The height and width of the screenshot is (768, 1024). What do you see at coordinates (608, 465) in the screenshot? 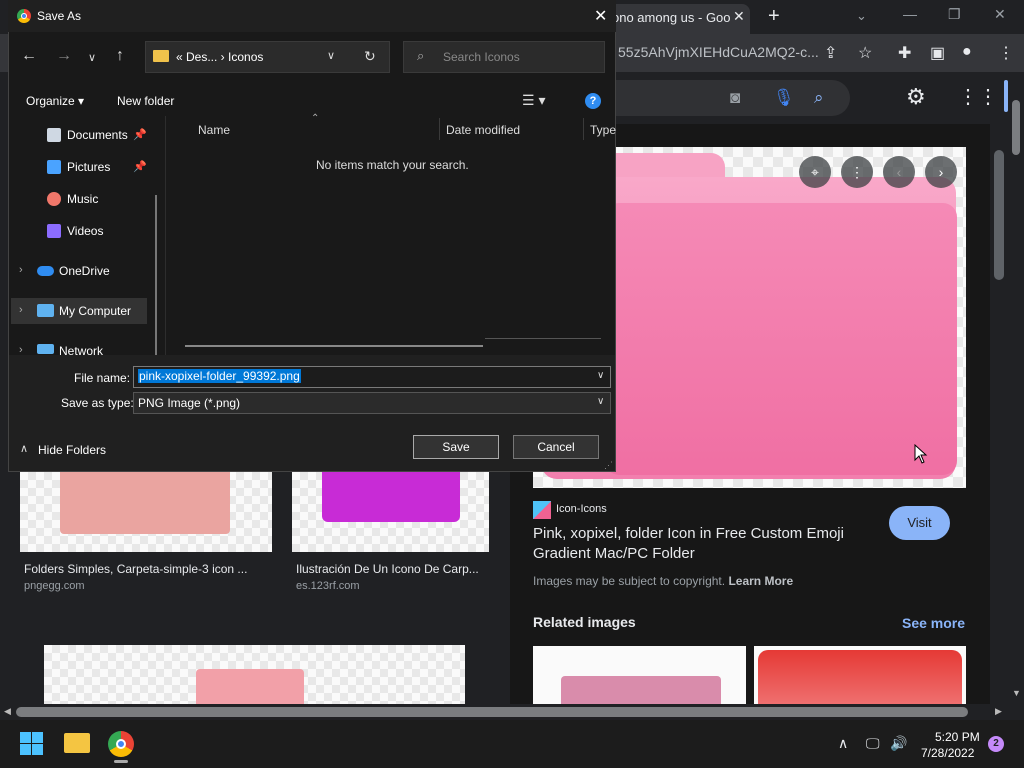
I see `resize-grip-icon: ⋰` at bounding box center [608, 465].